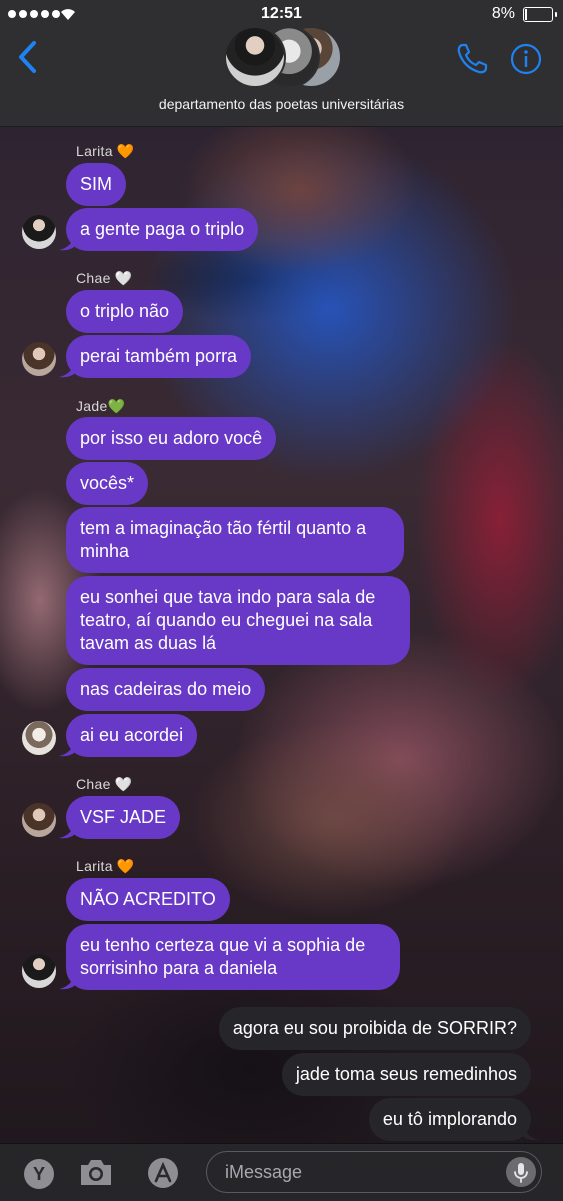 Image resolution: width=563 pixels, height=1201 pixels. What do you see at coordinates (163, 1173) in the screenshot?
I see `app-store-icon` at bounding box center [163, 1173].